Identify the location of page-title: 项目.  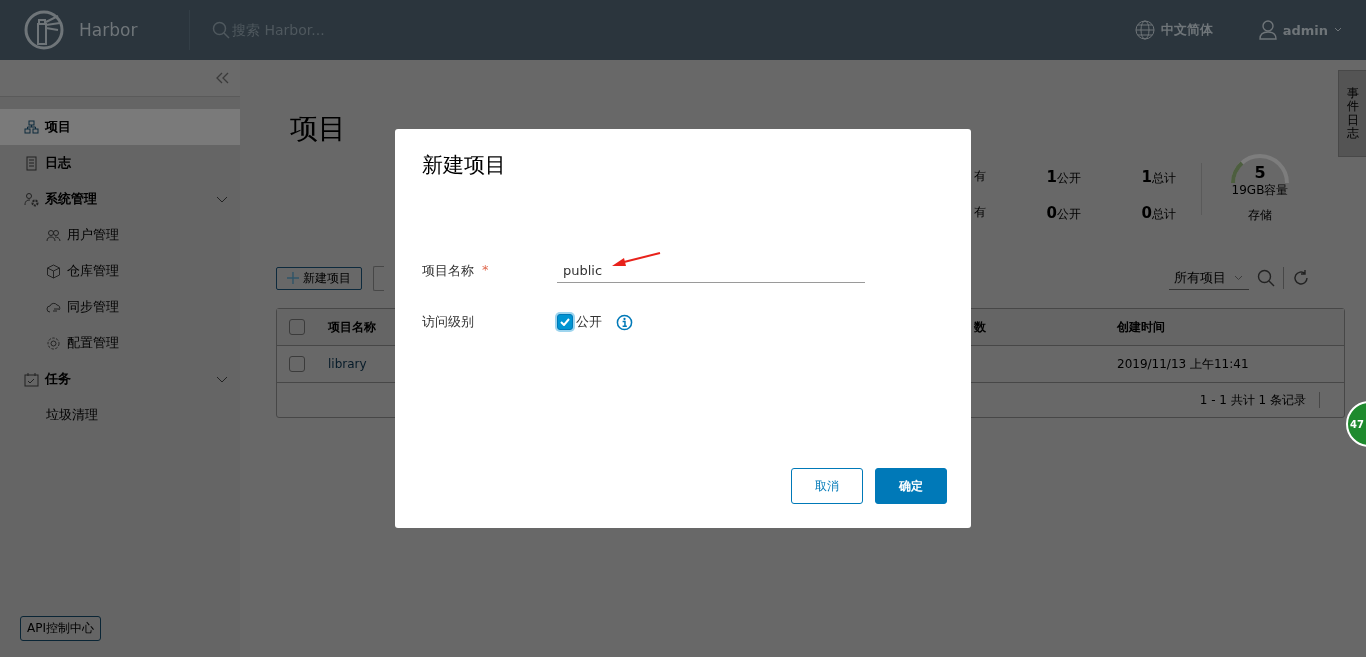
(318, 129).